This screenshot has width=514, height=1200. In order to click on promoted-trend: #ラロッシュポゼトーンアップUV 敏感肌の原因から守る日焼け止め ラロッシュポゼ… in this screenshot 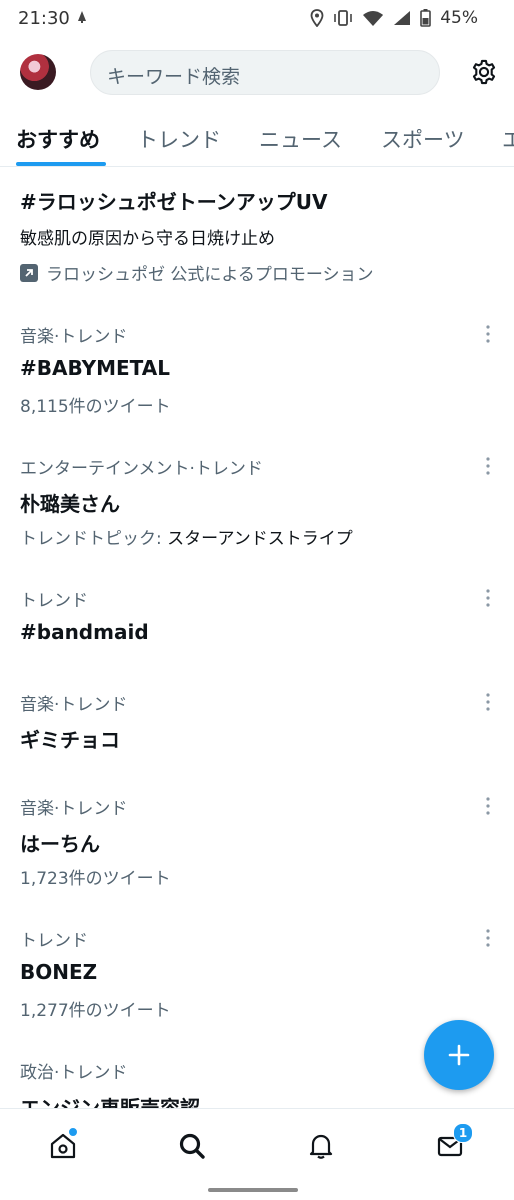, I will do `click(257, 230)`.